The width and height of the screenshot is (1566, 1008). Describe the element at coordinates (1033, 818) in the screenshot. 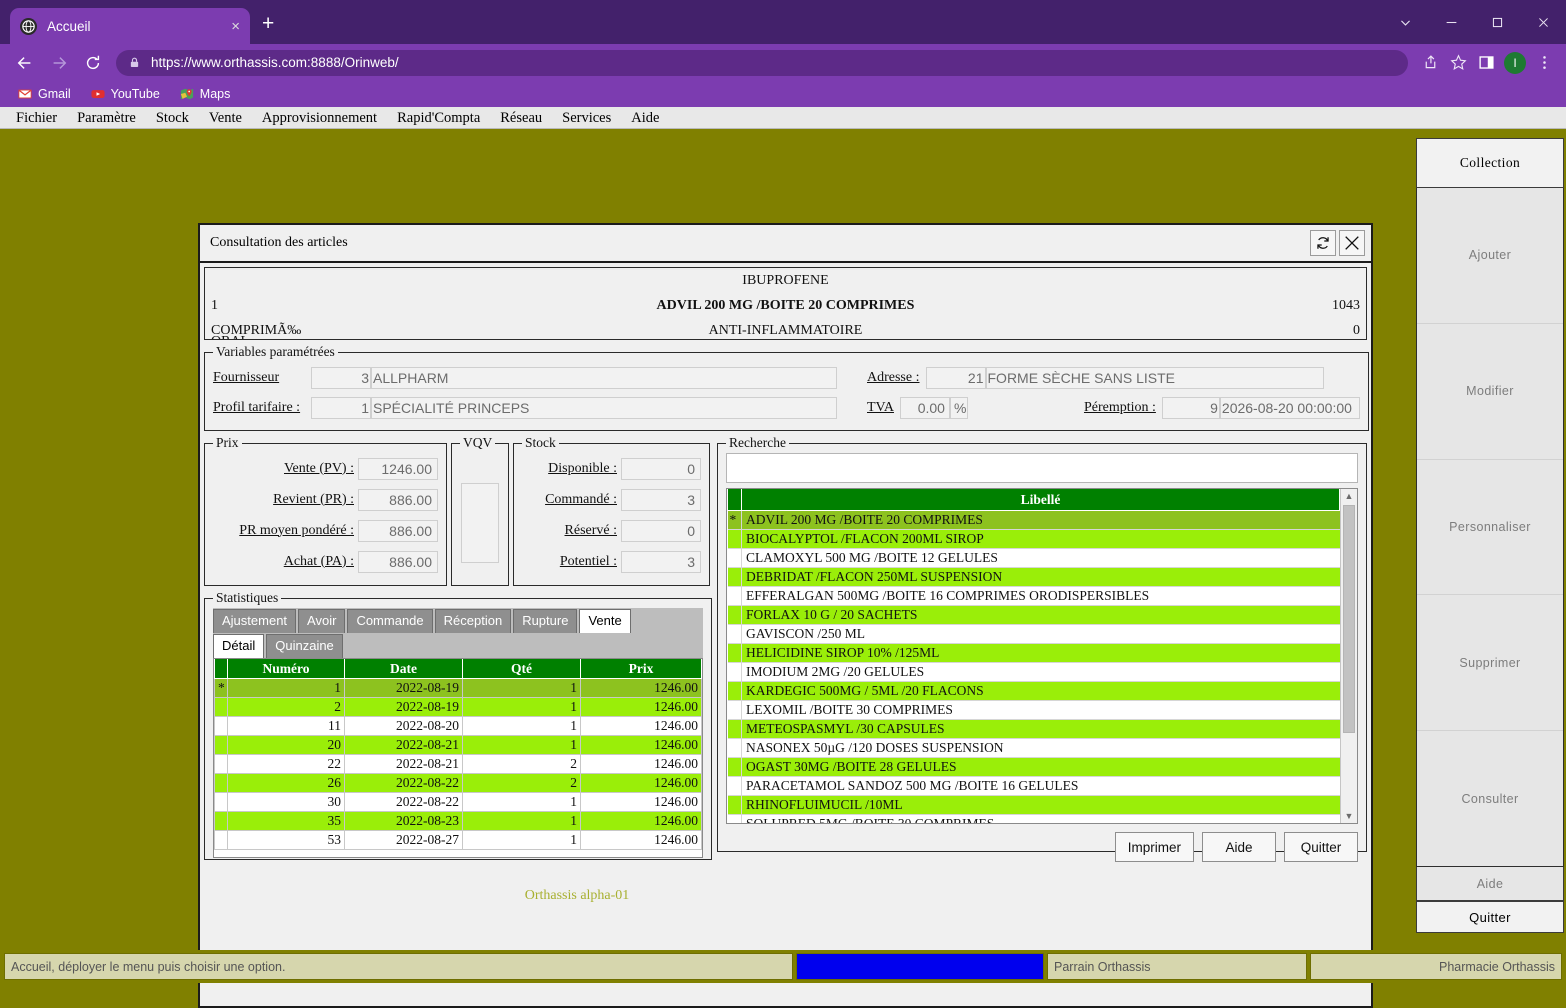

I see `list-item: SOLUPRED 5MG /BOITE 30 COMPRIMES` at that location.